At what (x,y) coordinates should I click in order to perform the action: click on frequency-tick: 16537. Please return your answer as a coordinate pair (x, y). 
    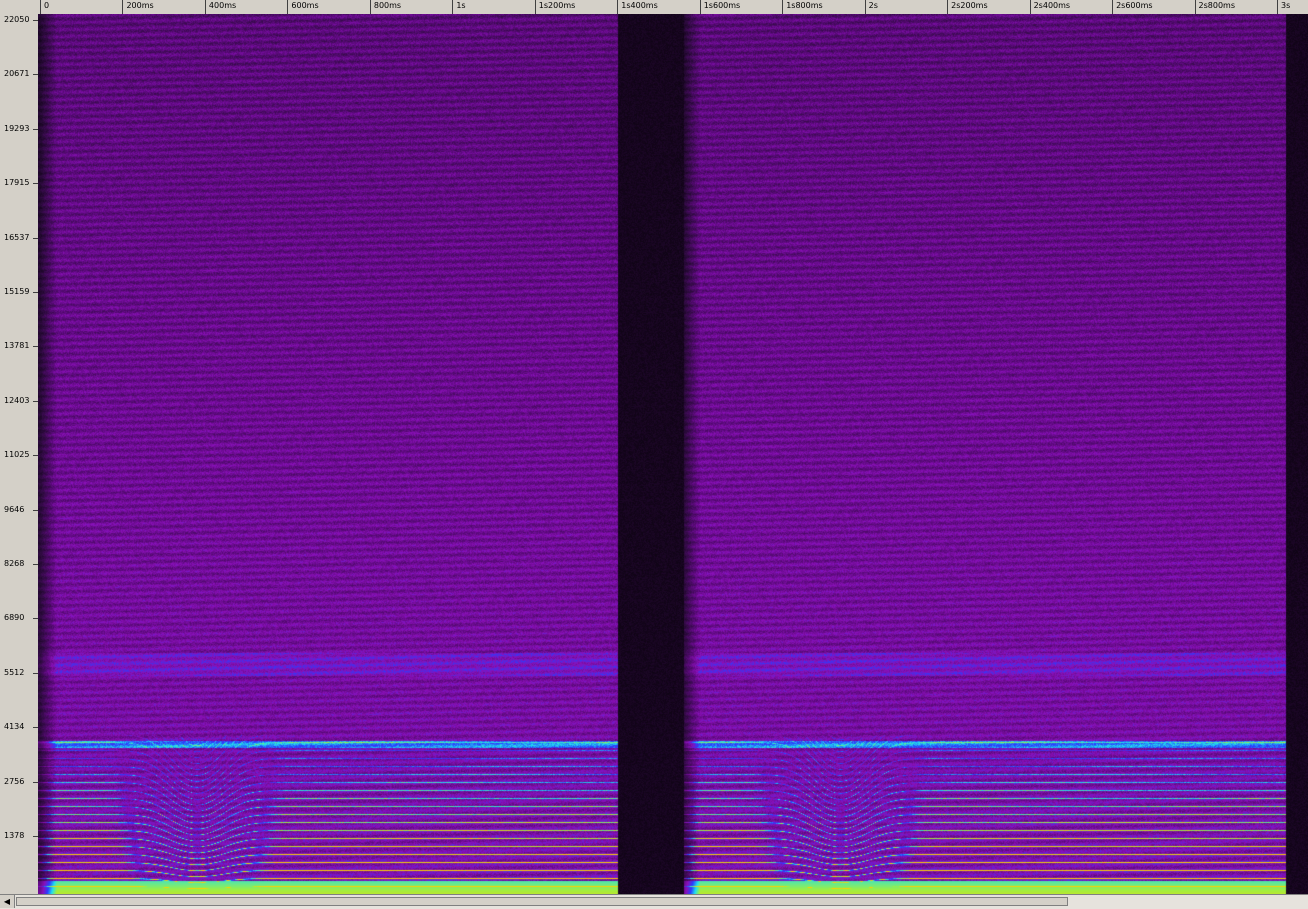
    Looking at the image, I should click on (19, 237).